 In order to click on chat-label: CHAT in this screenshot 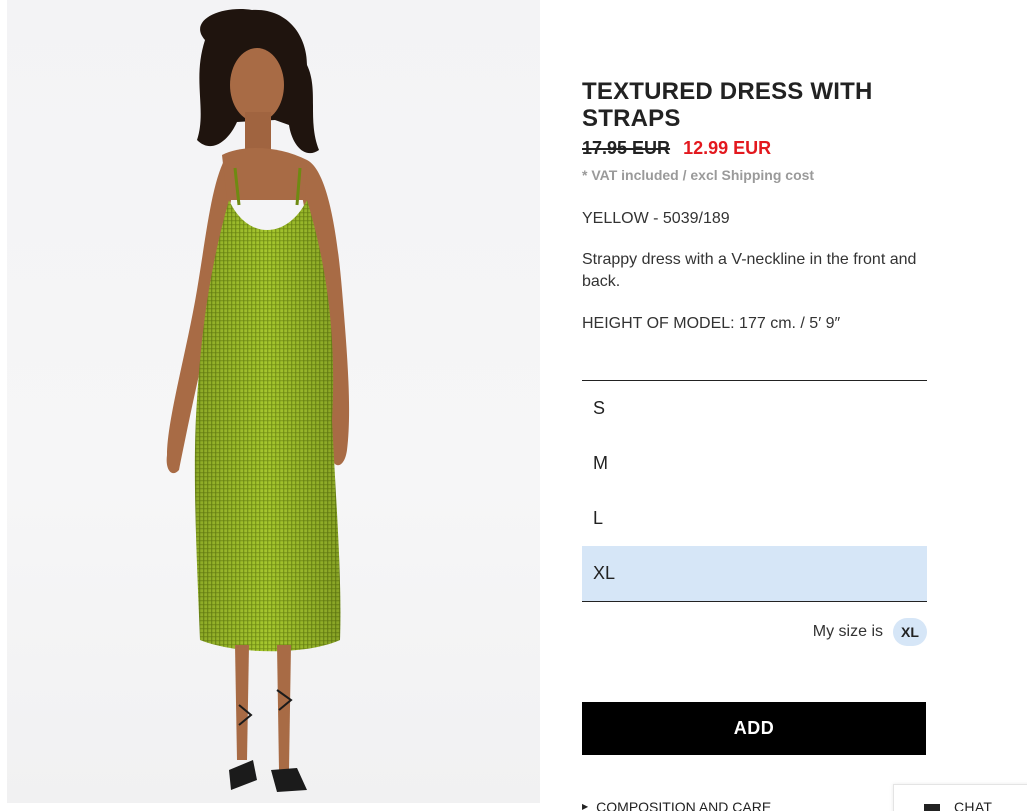, I will do `click(973, 805)`.